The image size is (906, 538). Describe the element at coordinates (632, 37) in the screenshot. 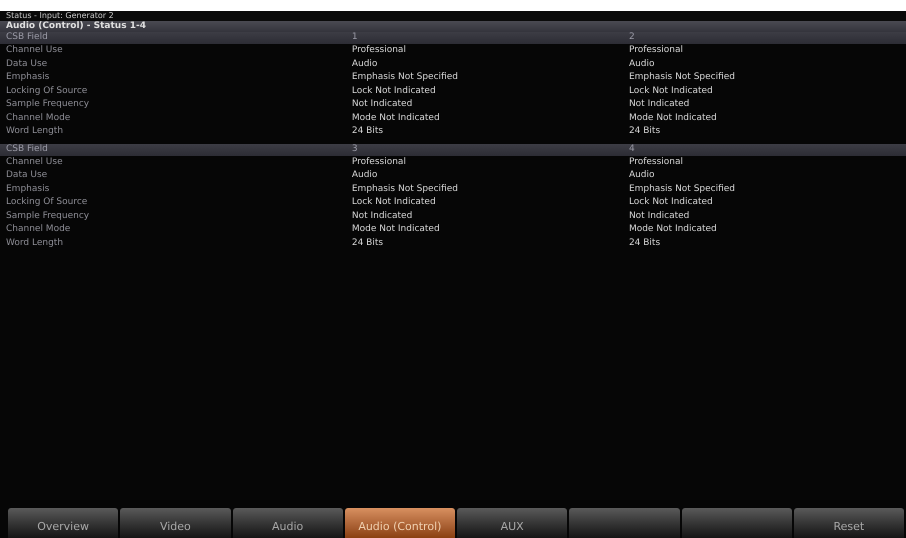

I see `header-cell-text: 2` at that location.